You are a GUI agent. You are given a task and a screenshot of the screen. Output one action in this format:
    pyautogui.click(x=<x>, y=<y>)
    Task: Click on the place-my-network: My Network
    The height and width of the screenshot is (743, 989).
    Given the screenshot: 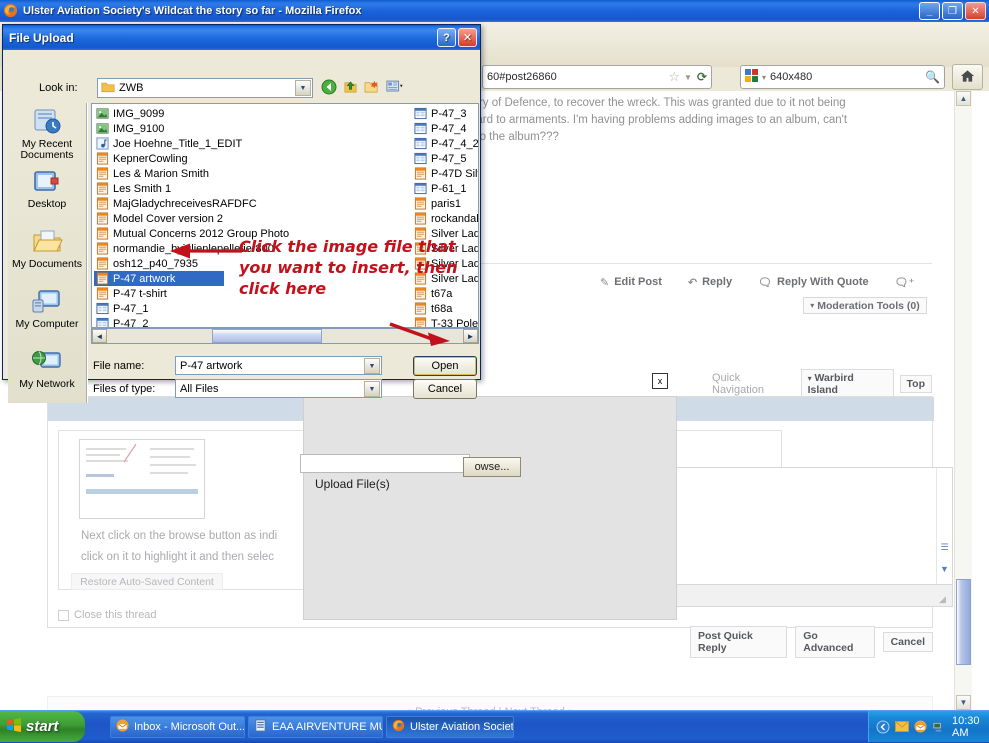 What is the action you would take?
    pyautogui.click(x=47, y=373)
    